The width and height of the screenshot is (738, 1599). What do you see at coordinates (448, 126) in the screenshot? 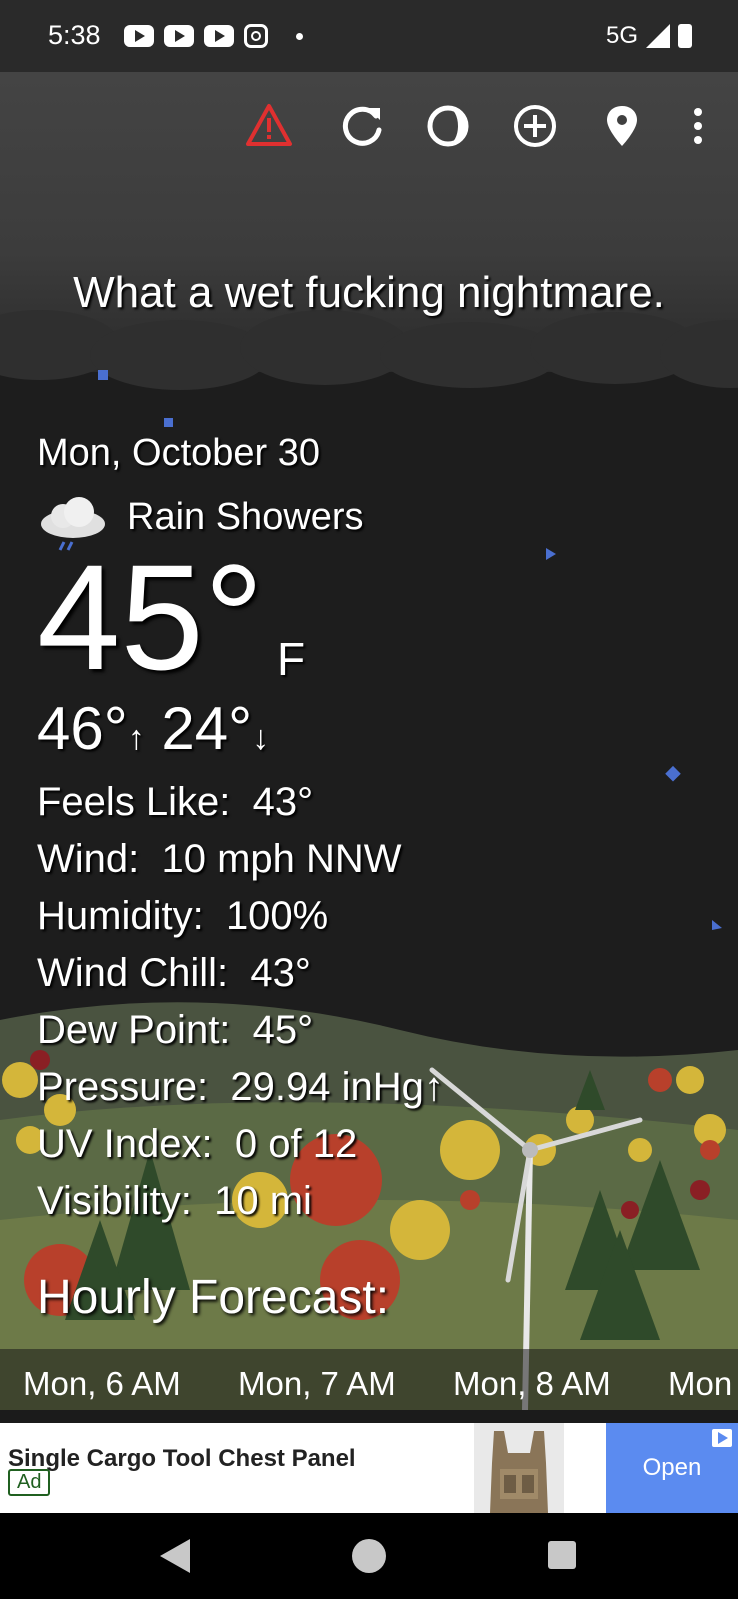
I see `theme-icon` at bounding box center [448, 126].